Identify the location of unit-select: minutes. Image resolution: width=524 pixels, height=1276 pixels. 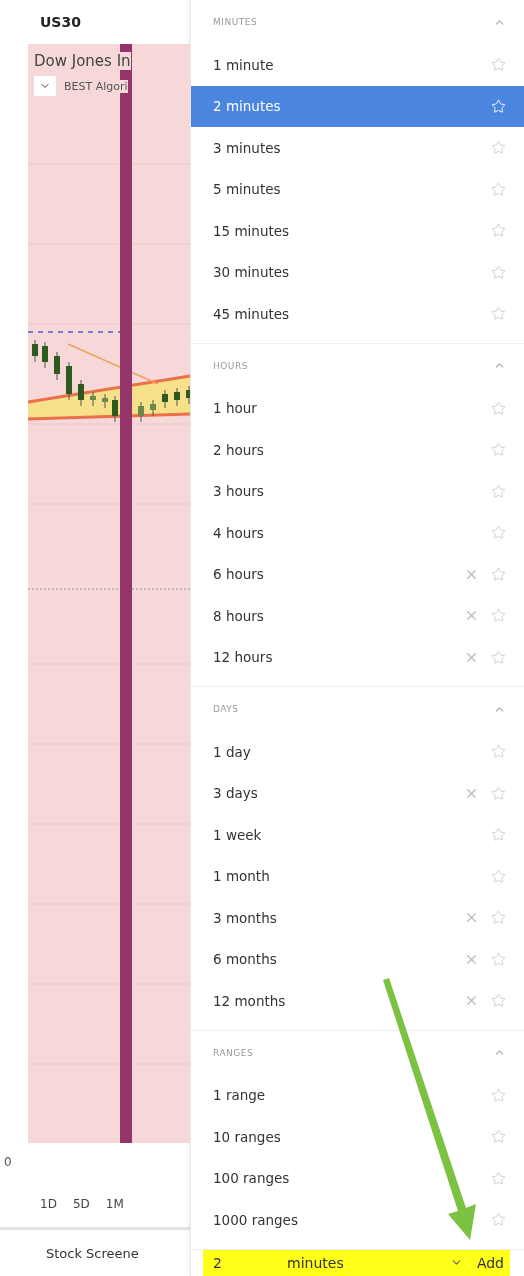
(371, 1262).